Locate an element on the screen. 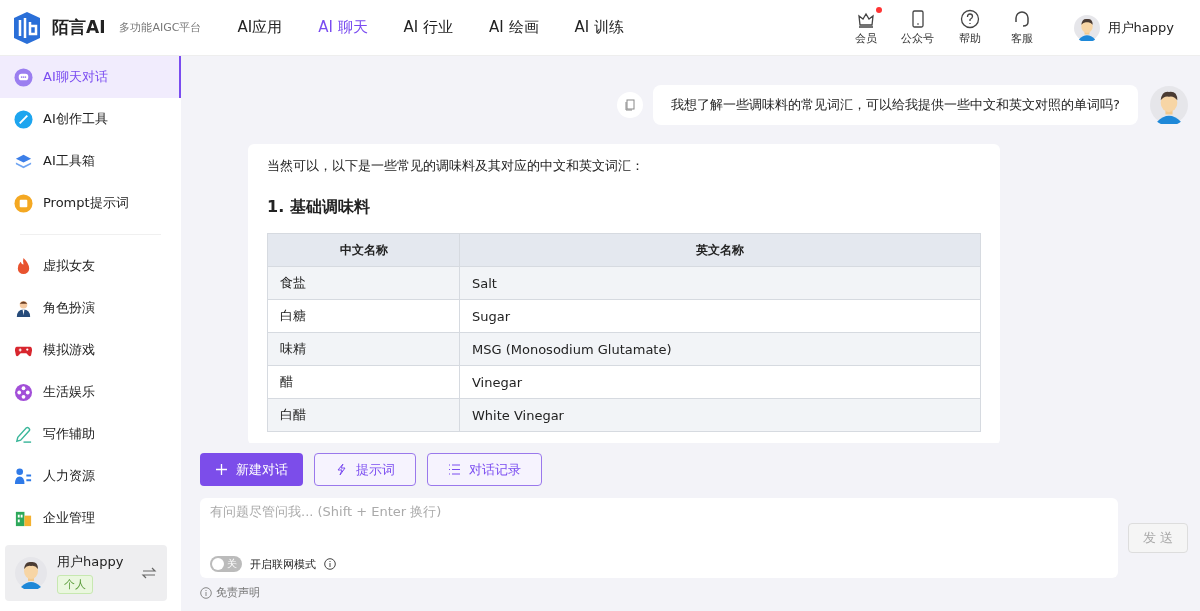 Image resolution: width=1200 pixels, height=611 pixels. table-header: 英文名称 is located at coordinates (720, 250).